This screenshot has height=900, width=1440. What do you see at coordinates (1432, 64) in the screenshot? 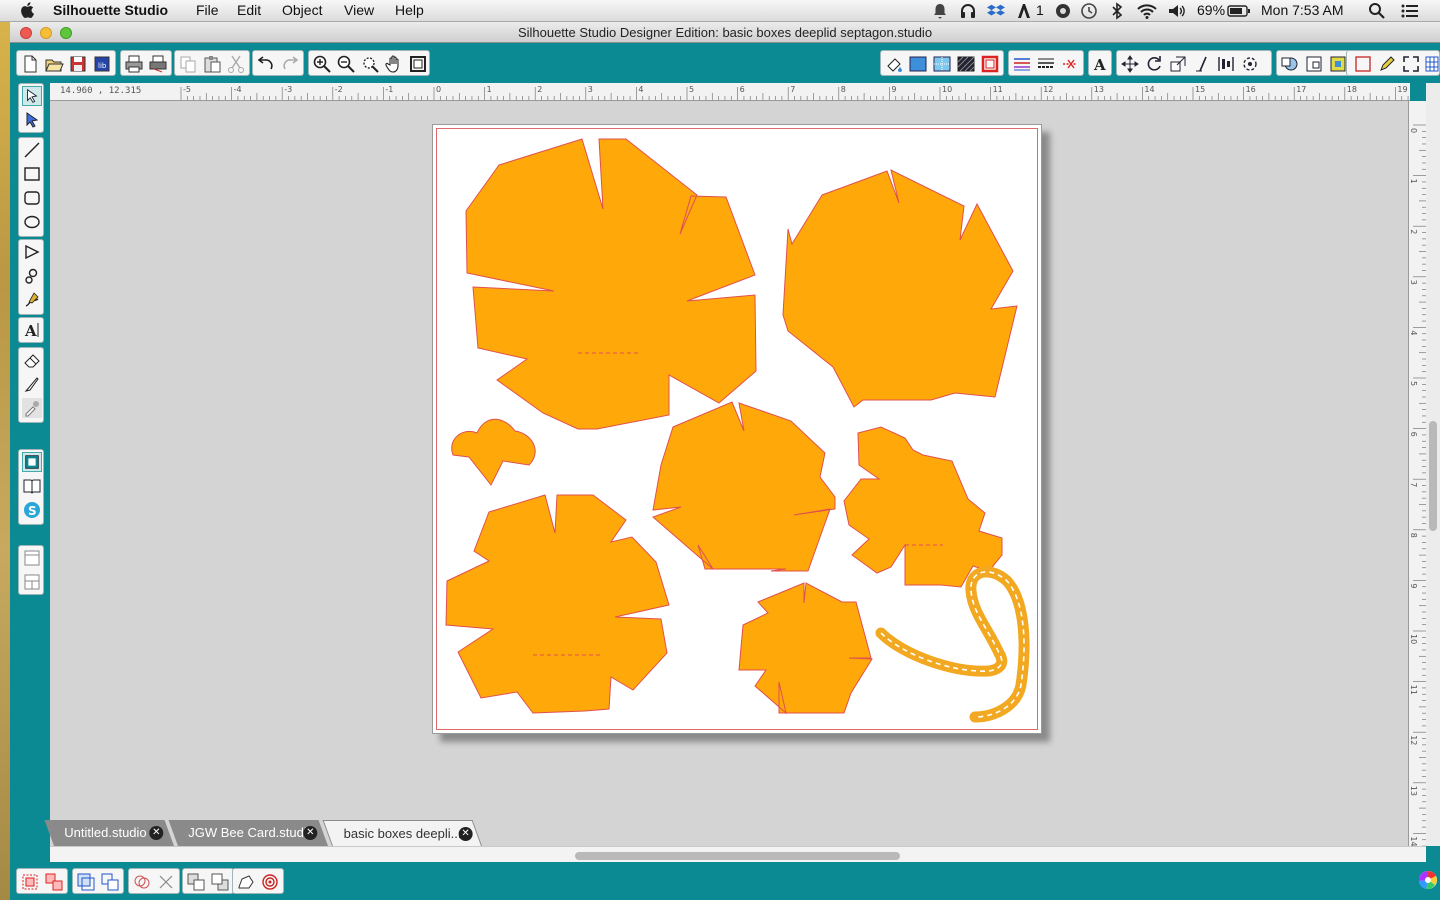
I see `grid-view-icon` at bounding box center [1432, 64].